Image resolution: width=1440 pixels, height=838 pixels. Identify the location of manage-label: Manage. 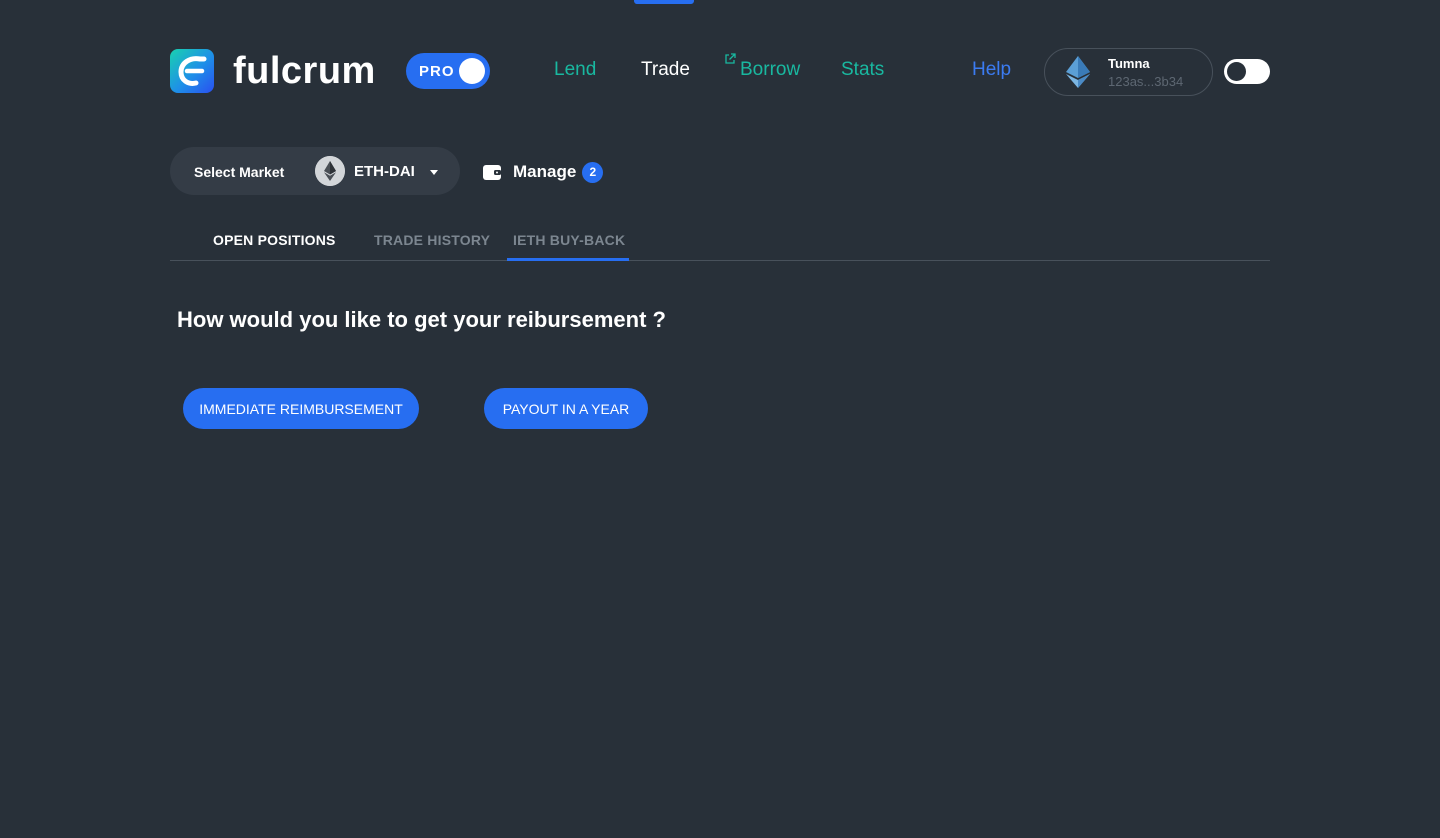
(545, 171).